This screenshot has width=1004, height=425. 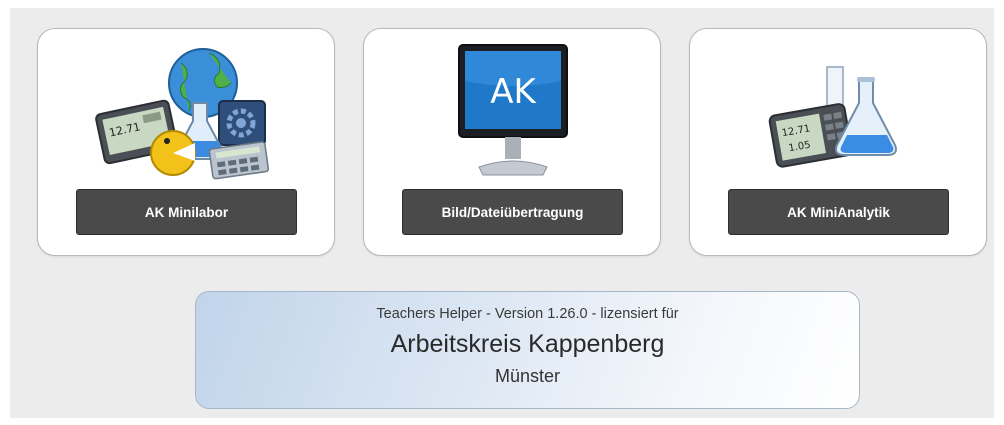 What do you see at coordinates (838, 212) in the screenshot?
I see `ak-minianalytik-button: AK MiniAnalytik` at bounding box center [838, 212].